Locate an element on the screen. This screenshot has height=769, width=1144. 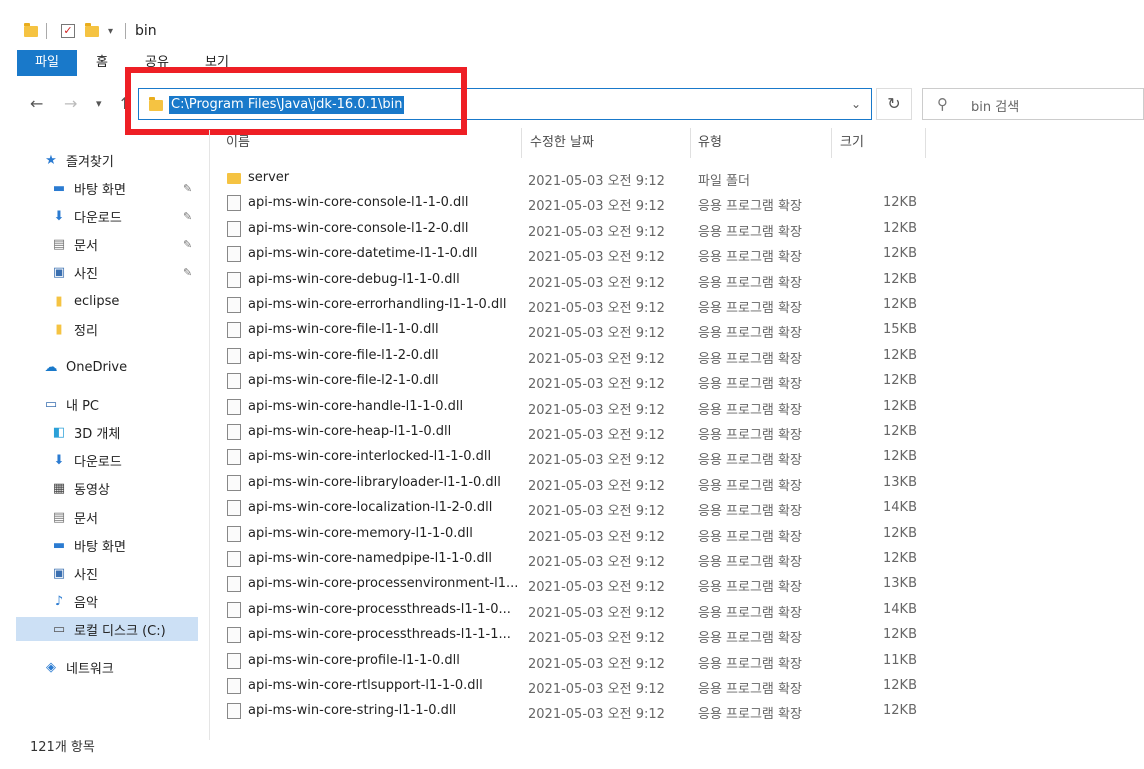
sidebar-item-onedrive: ☁ OneDrive is located at coordinates (85, 367).